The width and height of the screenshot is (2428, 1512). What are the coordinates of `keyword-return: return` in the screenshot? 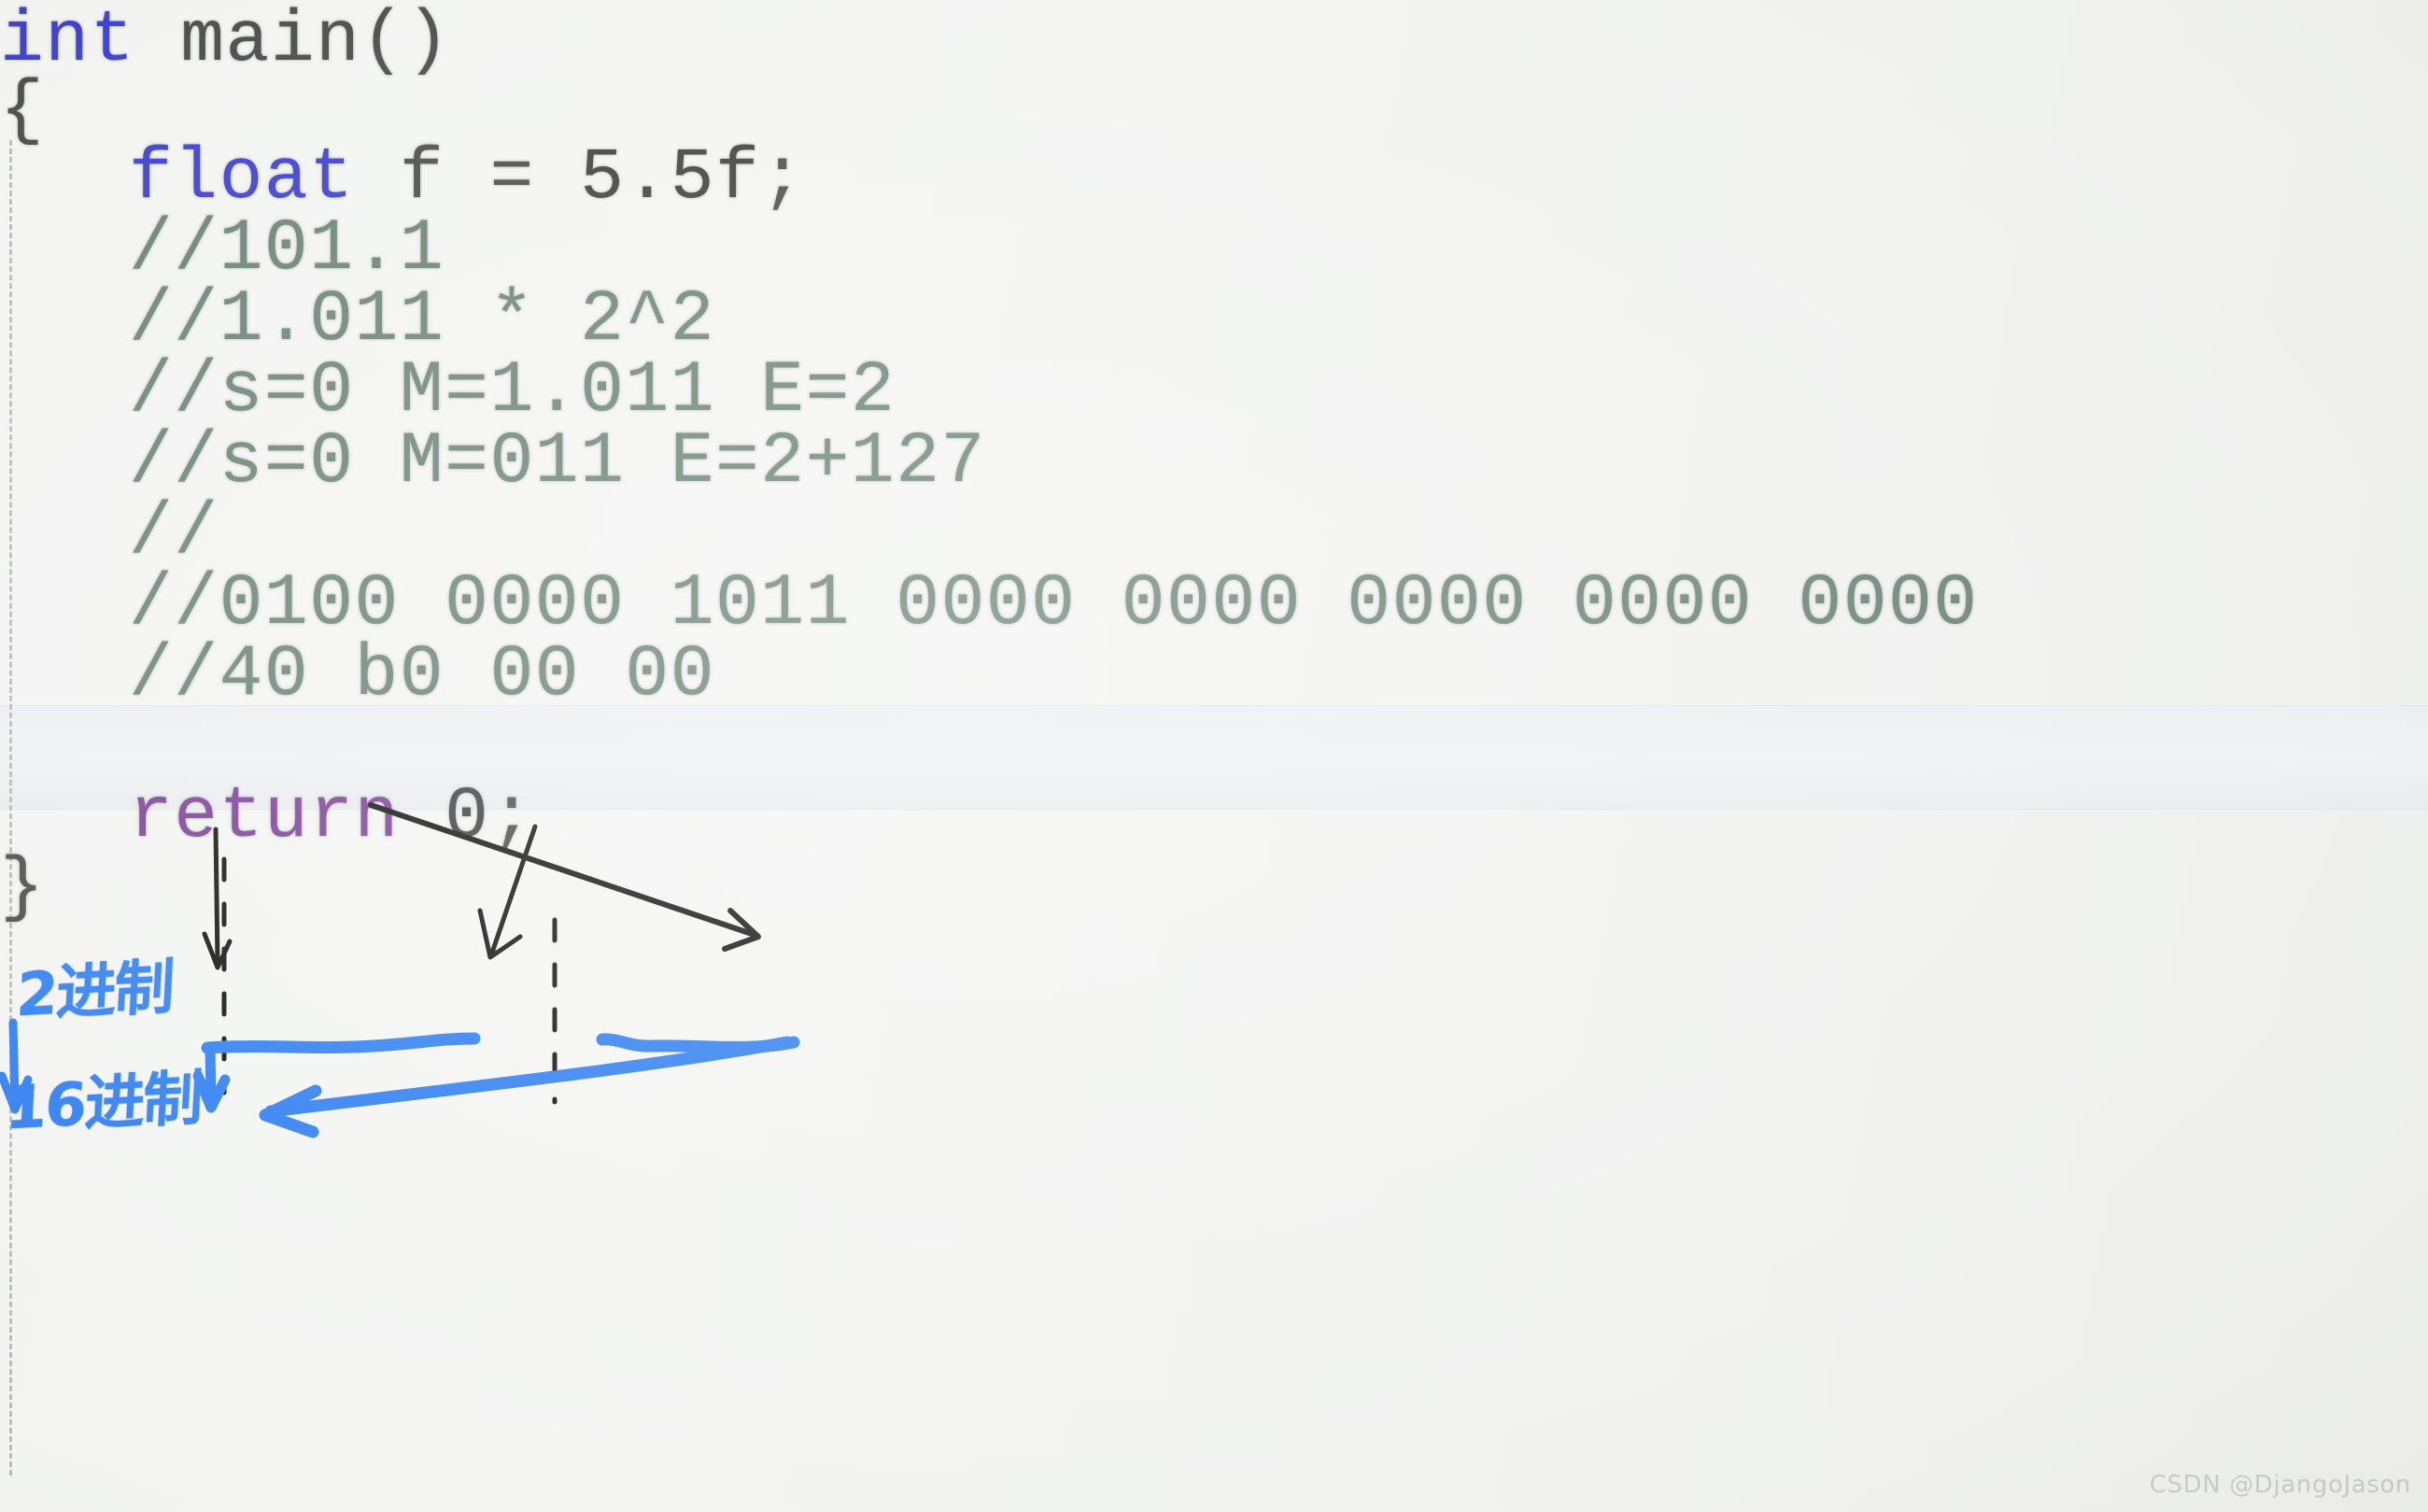 It's located at (264, 817).